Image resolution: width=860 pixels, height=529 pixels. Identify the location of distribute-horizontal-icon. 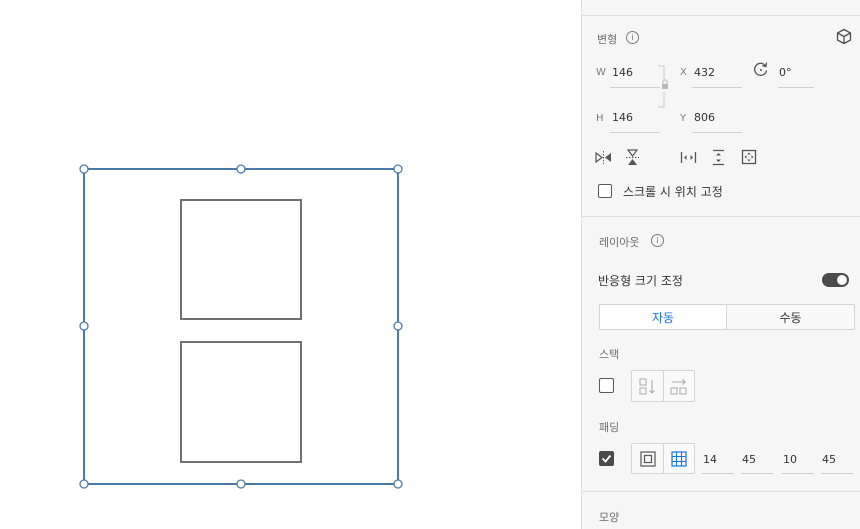
(688, 157).